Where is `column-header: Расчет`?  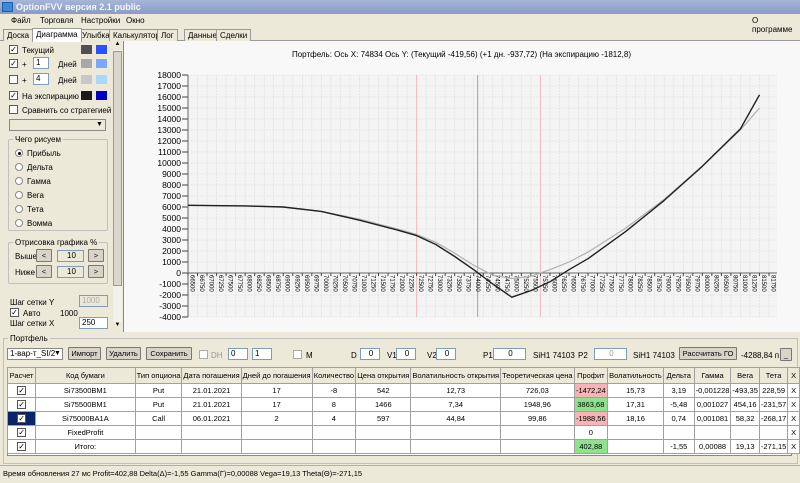
column-header: Расчет is located at coordinates (21, 375).